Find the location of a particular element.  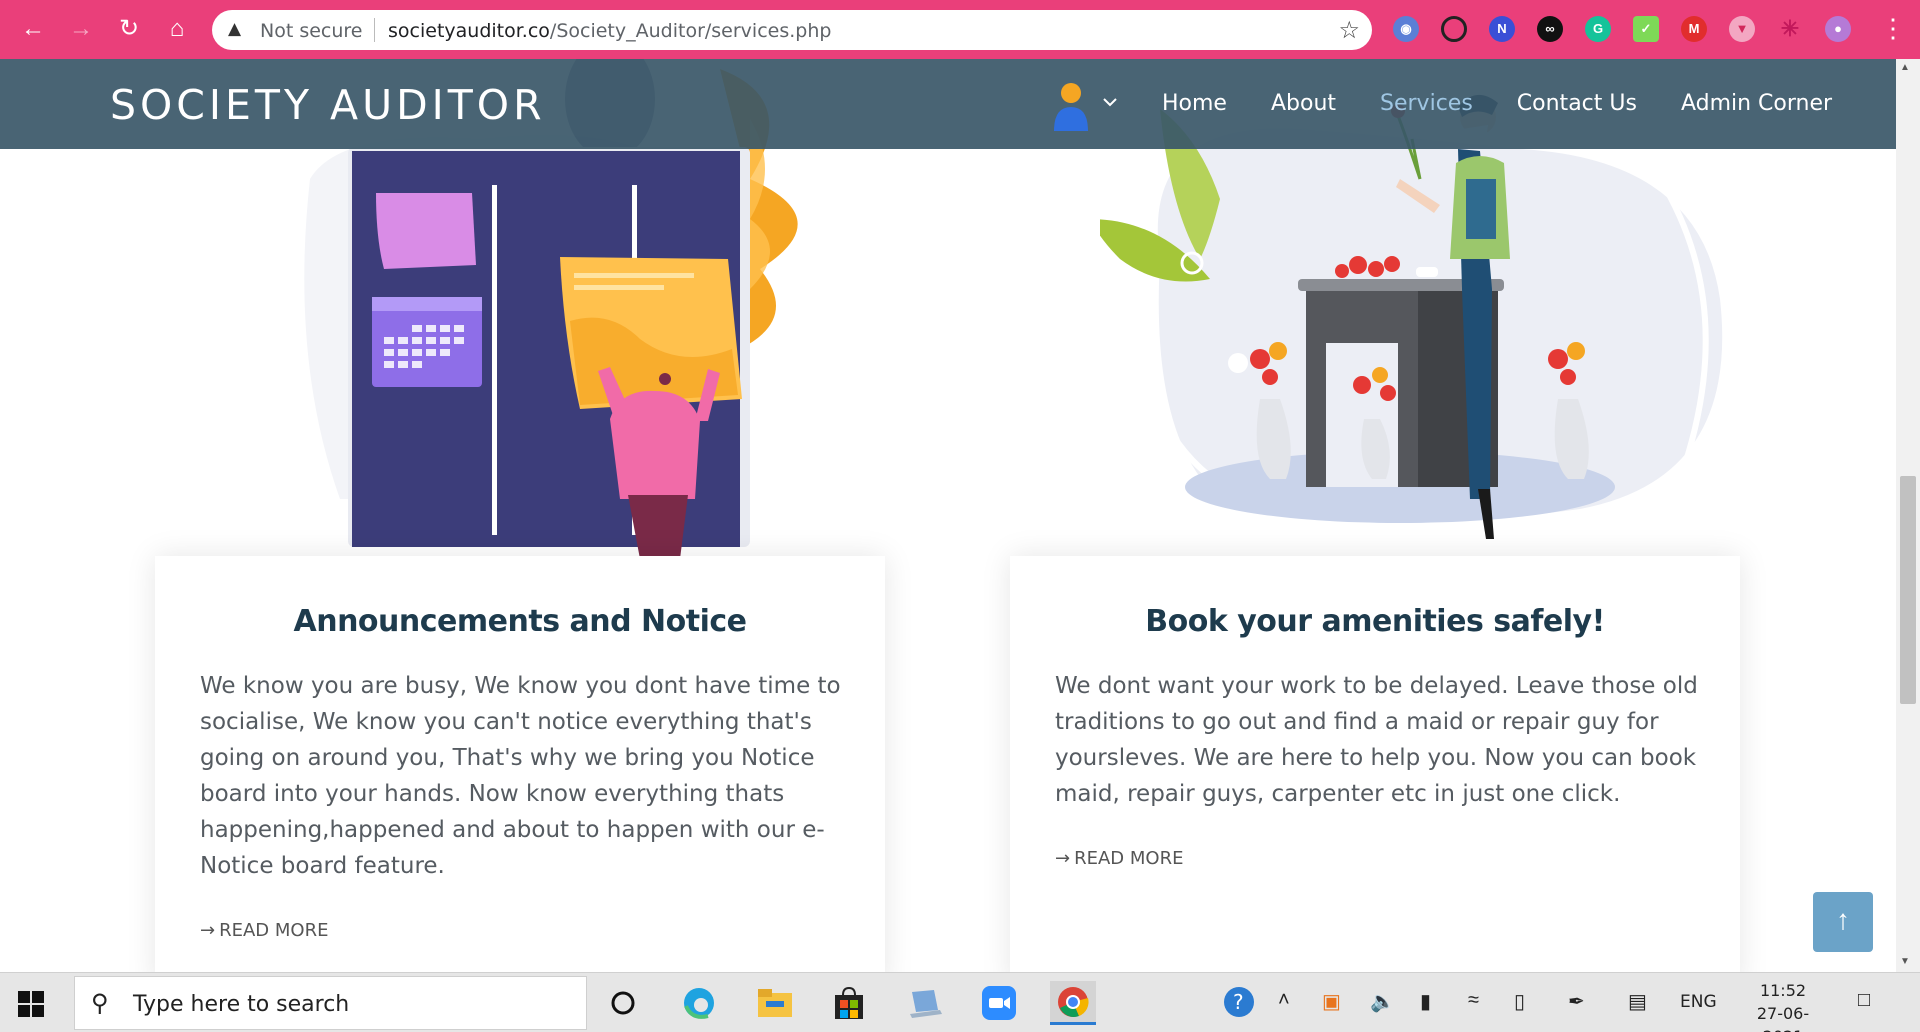

user-avatar-icon is located at coordinates (1085, 107).